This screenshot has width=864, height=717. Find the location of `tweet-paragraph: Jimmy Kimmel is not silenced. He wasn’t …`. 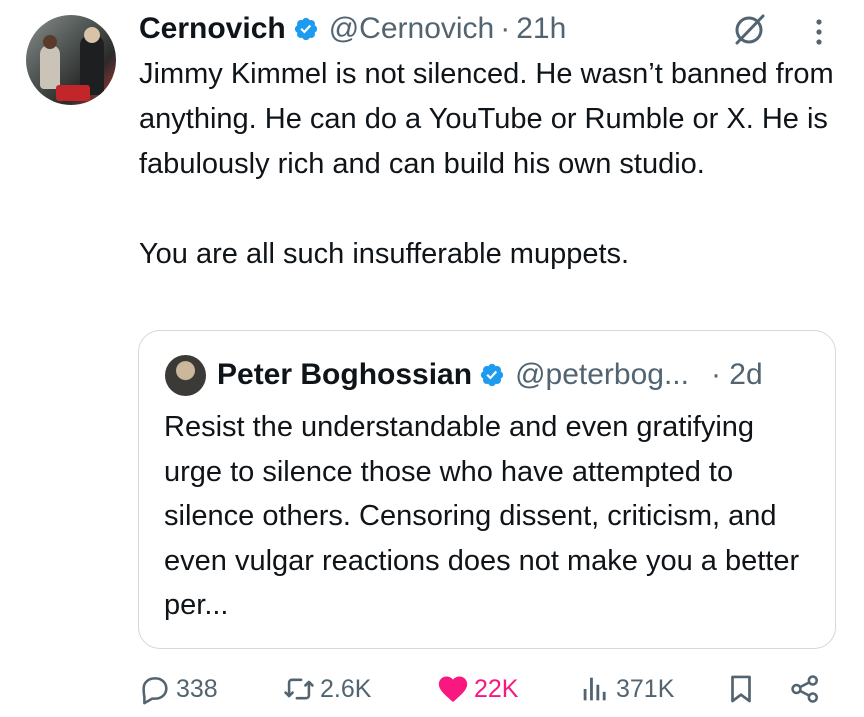

tweet-paragraph: Jimmy Kimmel is not silenced. He wasn’t … is located at coordinates (486, 119).